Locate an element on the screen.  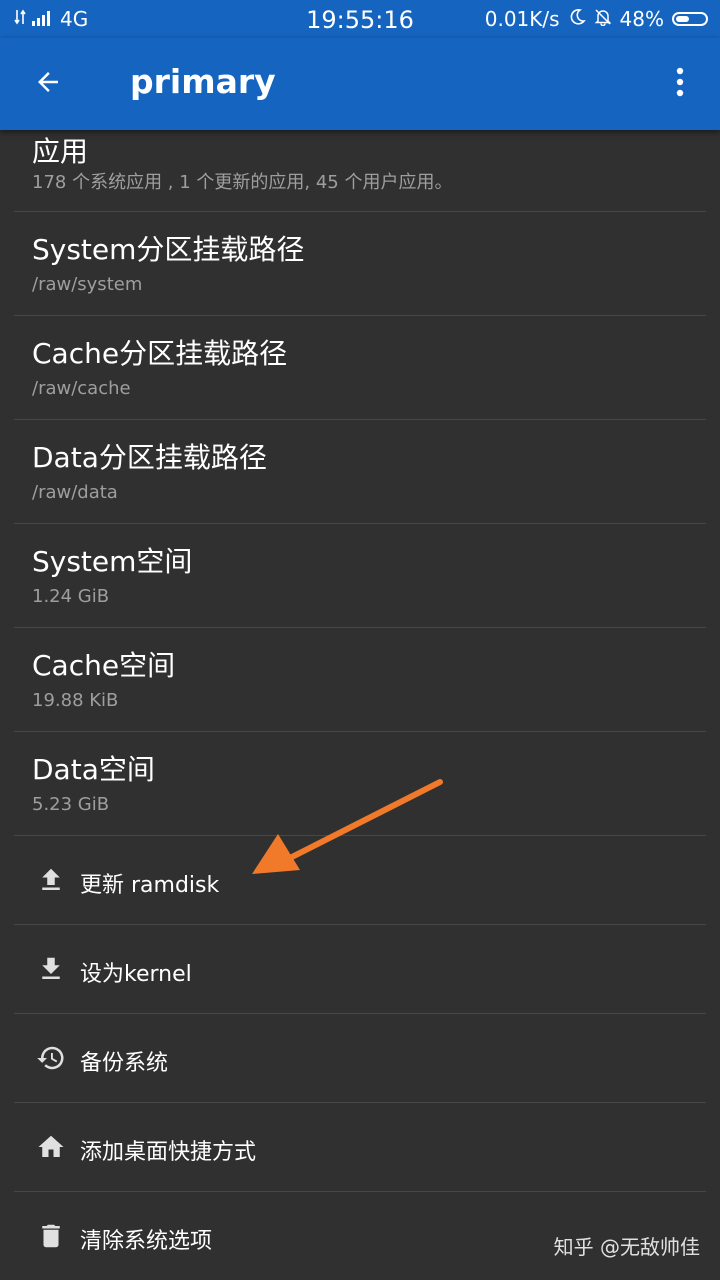
info-subtitle: /raw/data is located at coordinates (75, 492).